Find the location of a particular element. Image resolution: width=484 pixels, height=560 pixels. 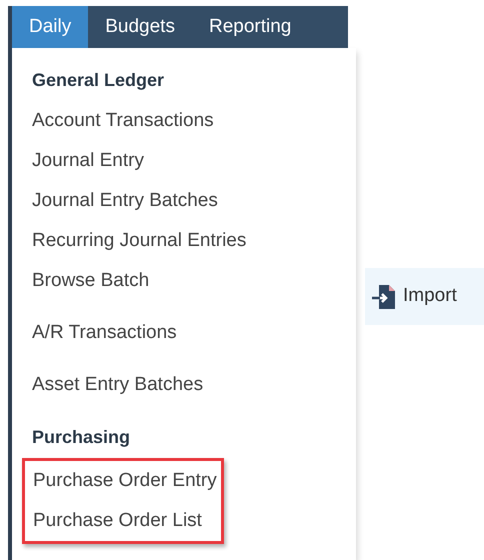

menu-tab: Reporting is located at coordinates (250, 27).